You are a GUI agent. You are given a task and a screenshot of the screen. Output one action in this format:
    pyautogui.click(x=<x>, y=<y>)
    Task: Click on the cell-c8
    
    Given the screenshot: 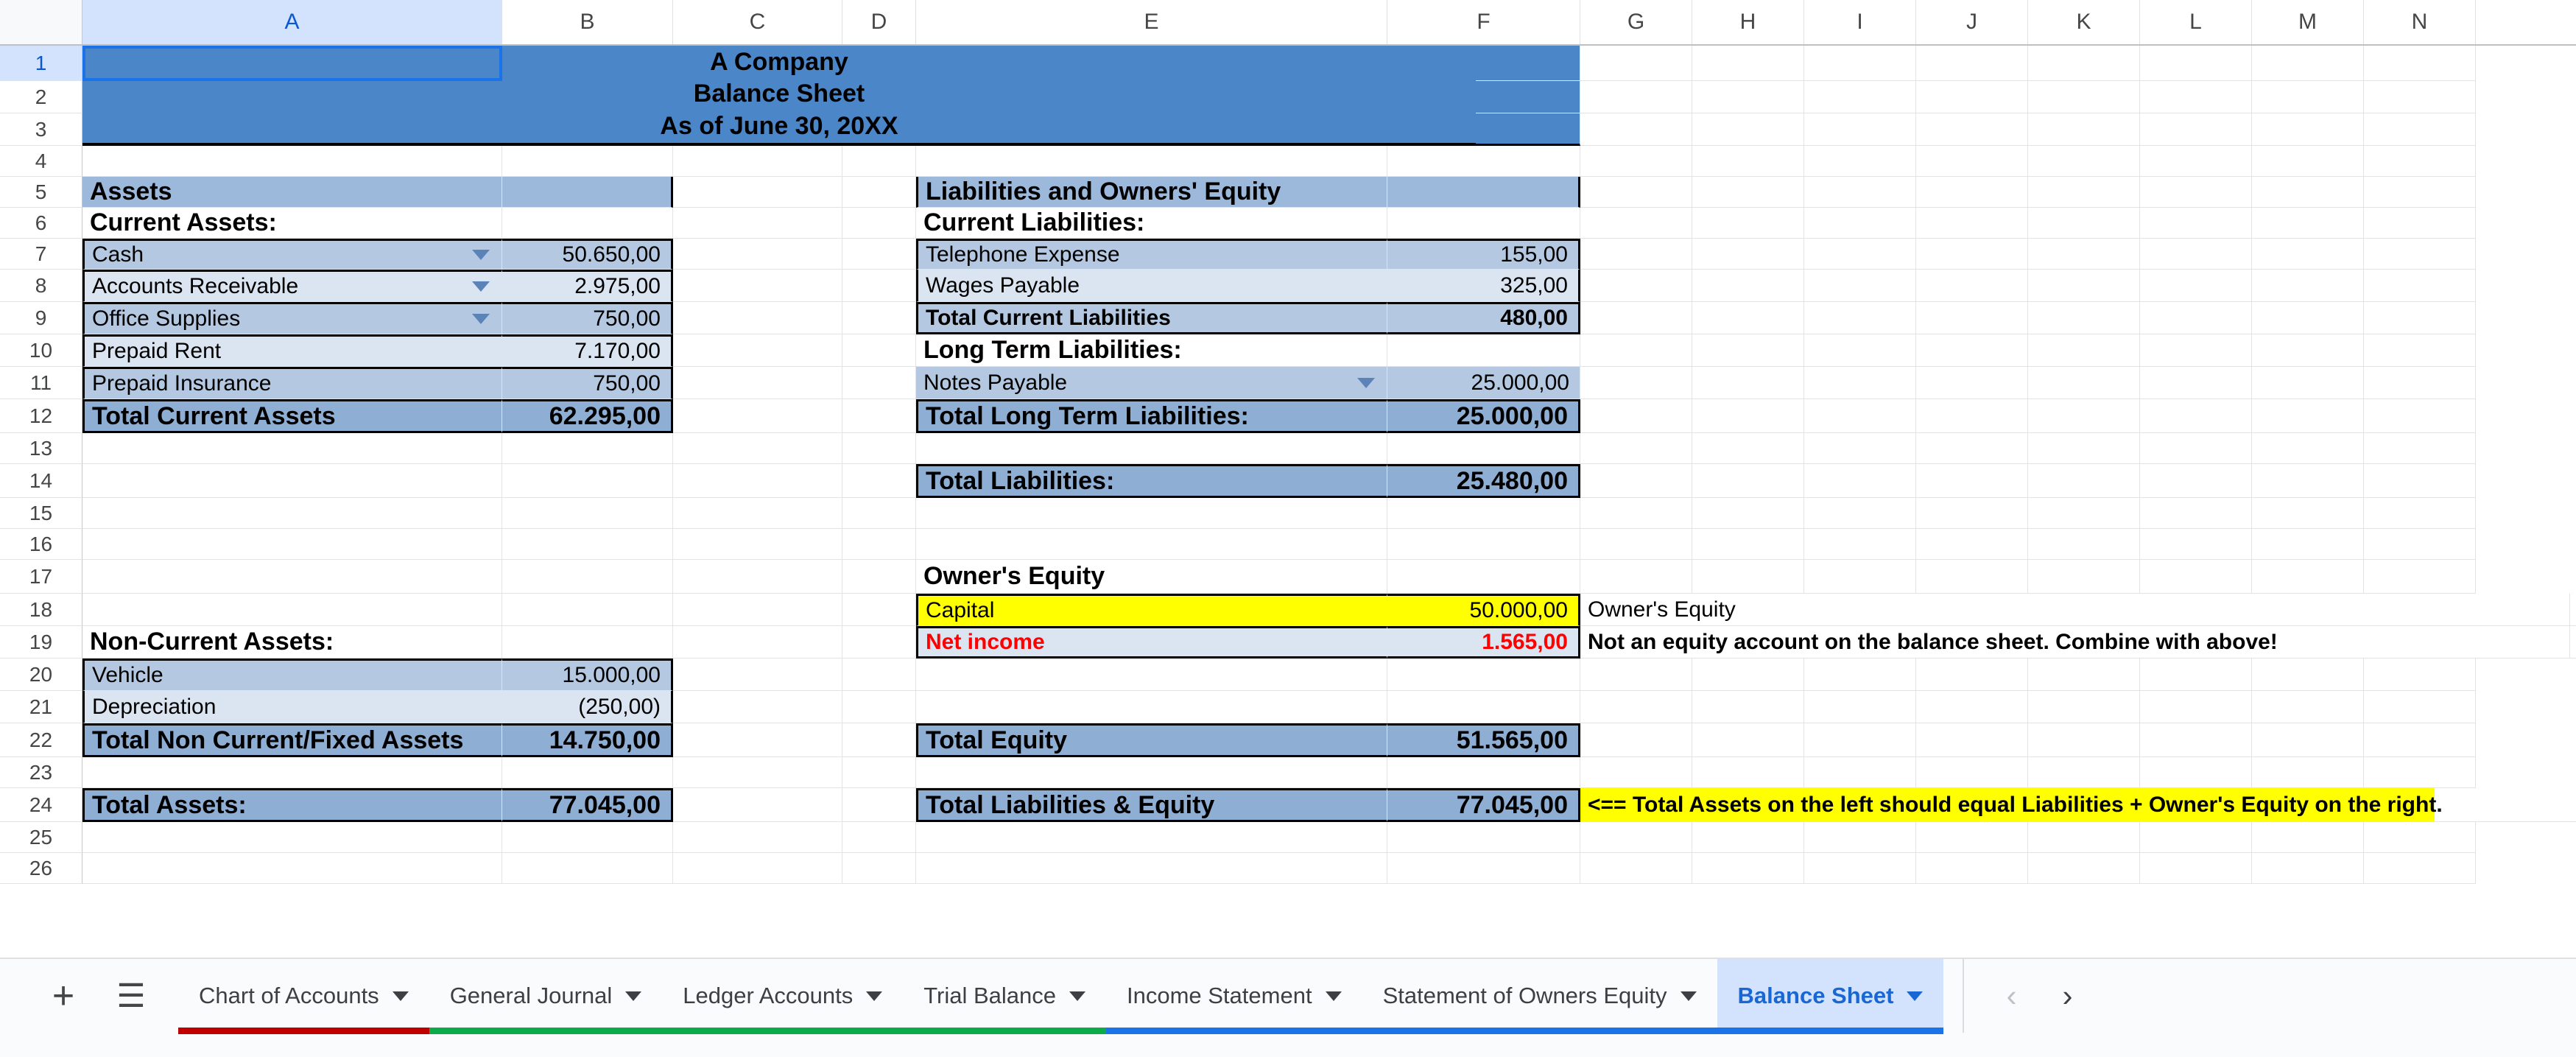 What is the action you would take?
    pyautogui.click(x=757, y=286)
    